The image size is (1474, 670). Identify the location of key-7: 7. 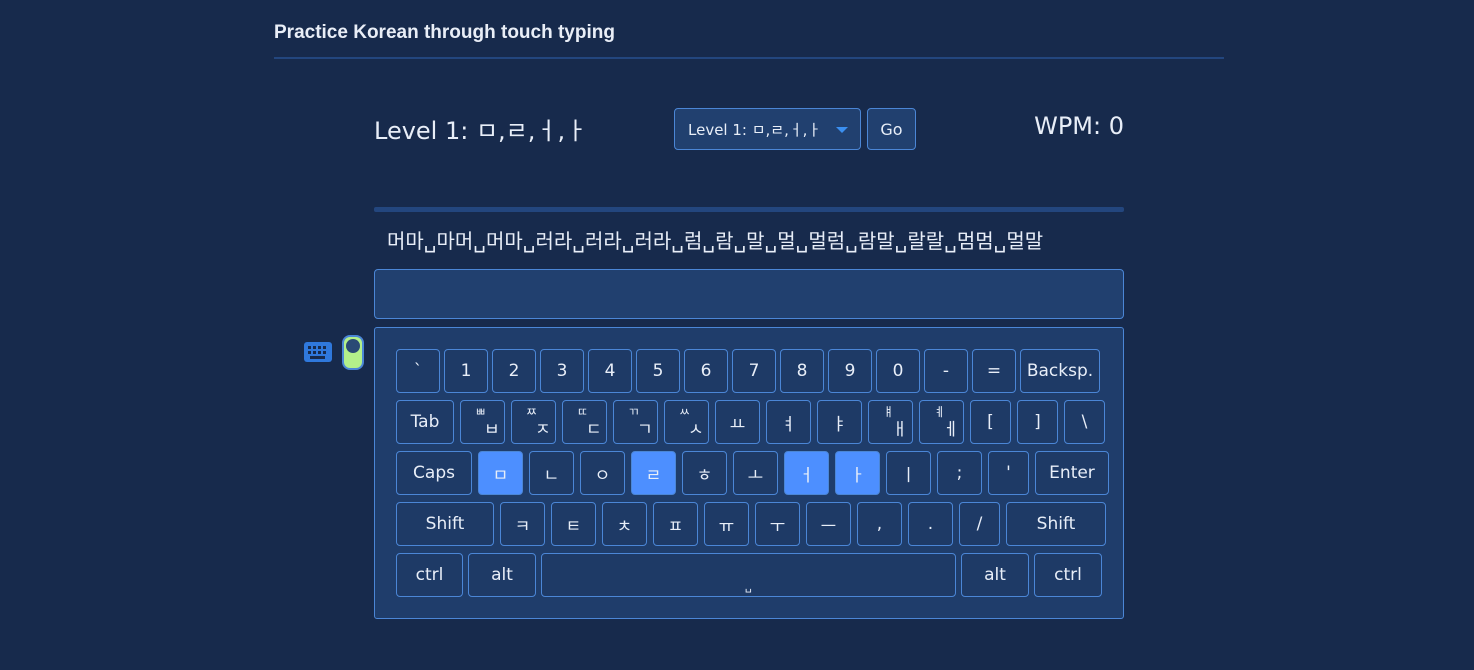
(754, 371).